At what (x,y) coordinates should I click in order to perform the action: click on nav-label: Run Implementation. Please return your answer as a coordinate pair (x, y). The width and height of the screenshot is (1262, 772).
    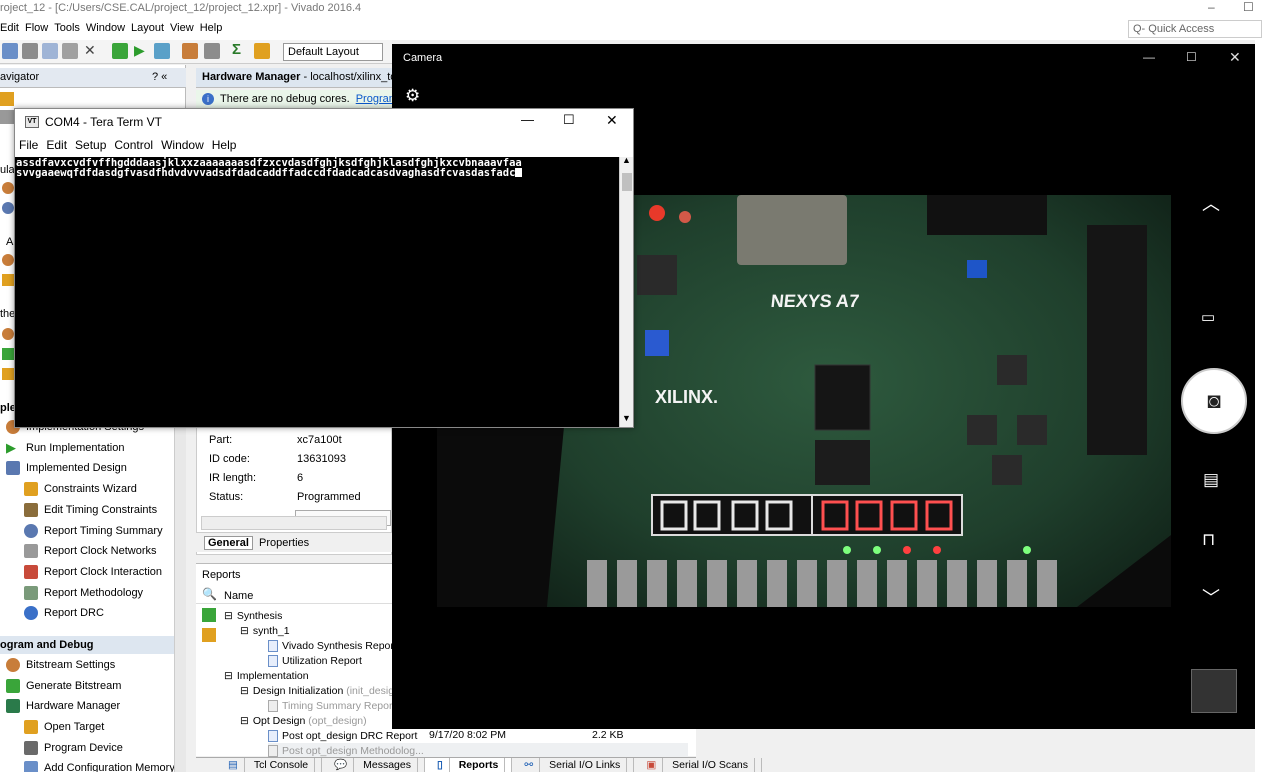
    Looking at the image, I should click on (75, 448).